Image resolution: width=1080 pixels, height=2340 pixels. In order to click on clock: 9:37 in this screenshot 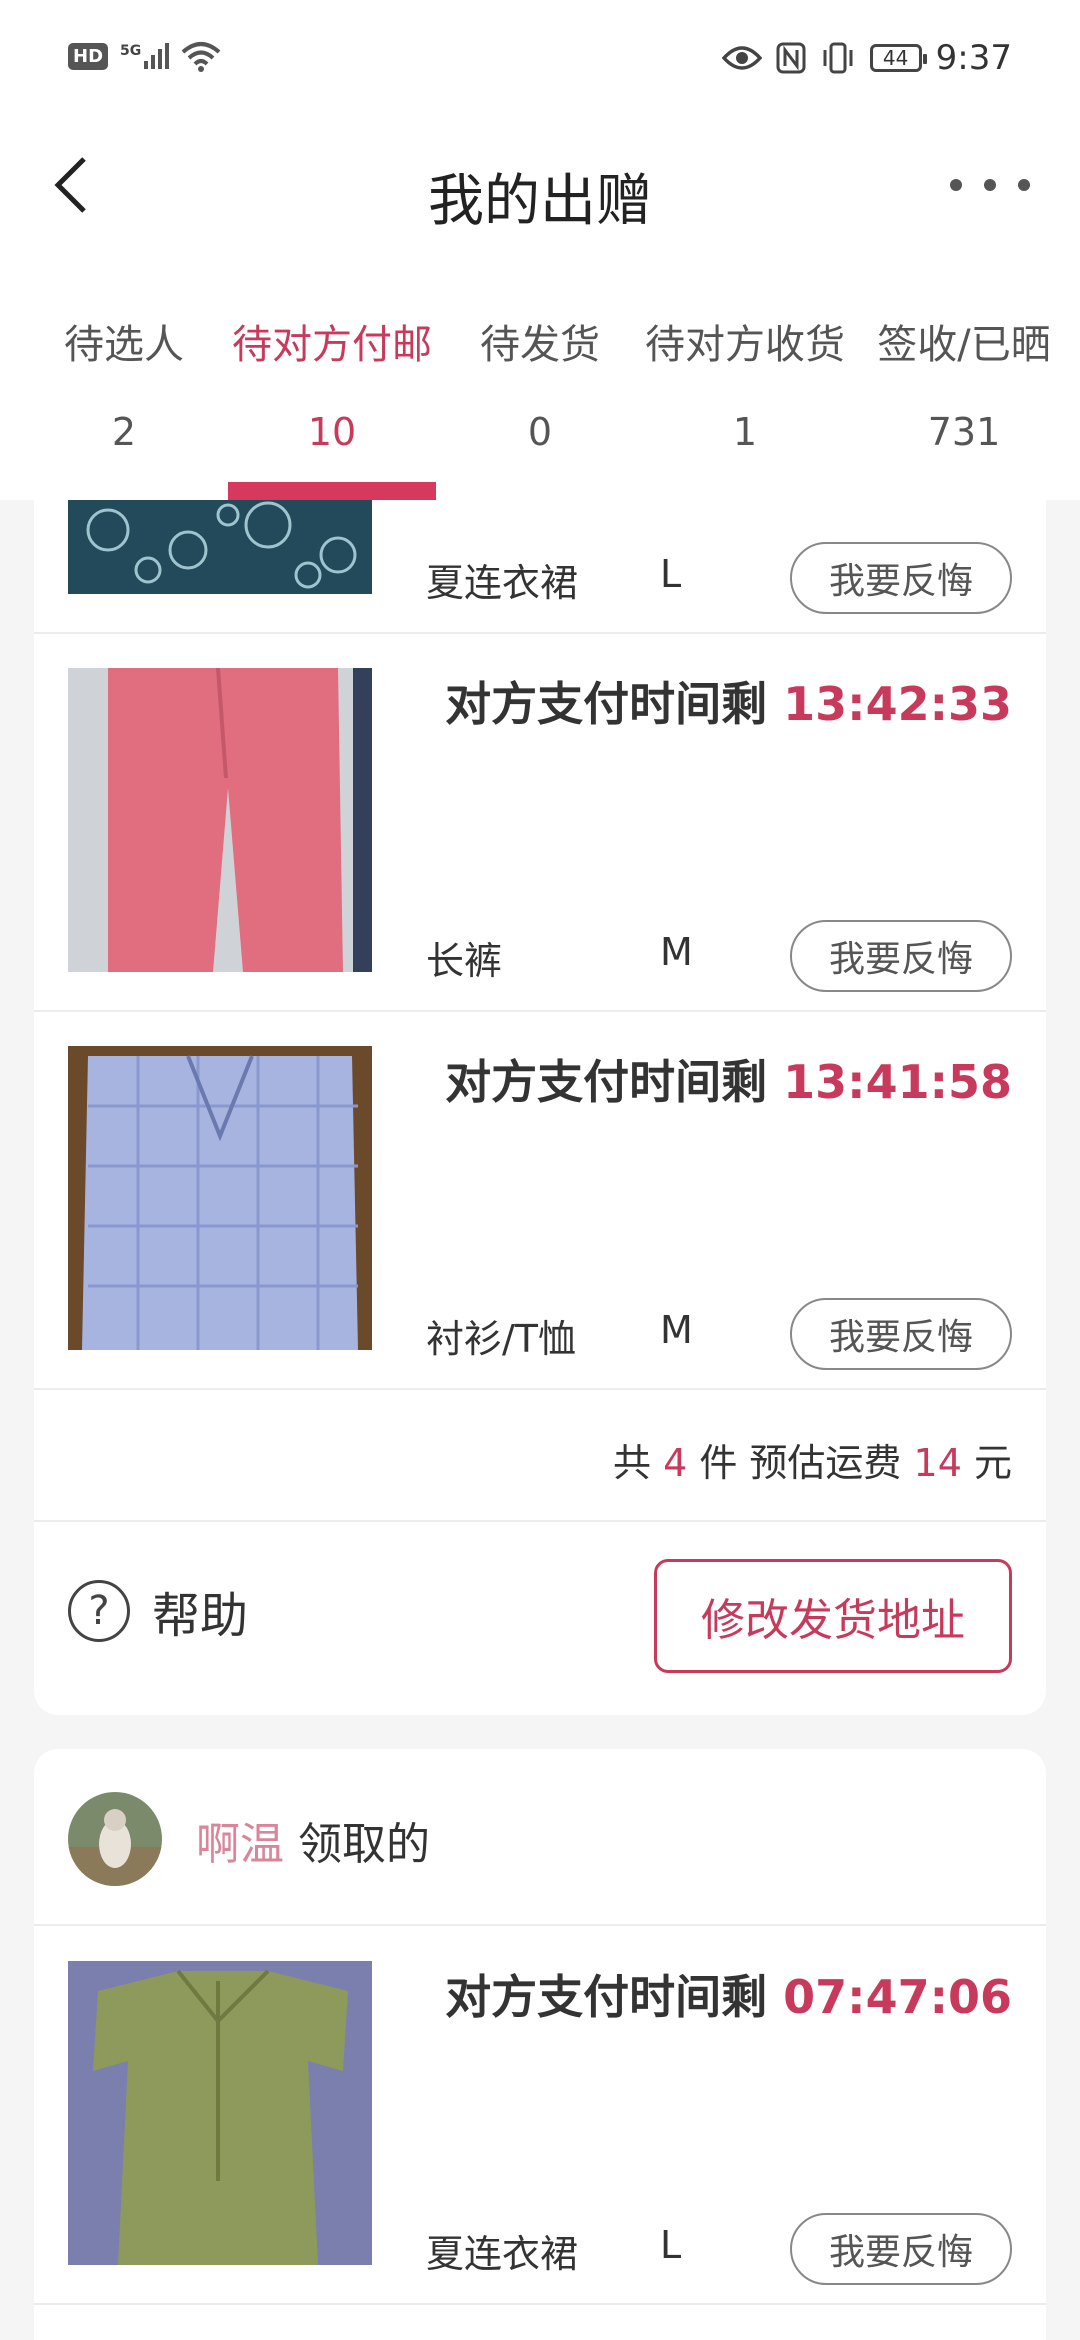, I will do `click(973, 58)`.